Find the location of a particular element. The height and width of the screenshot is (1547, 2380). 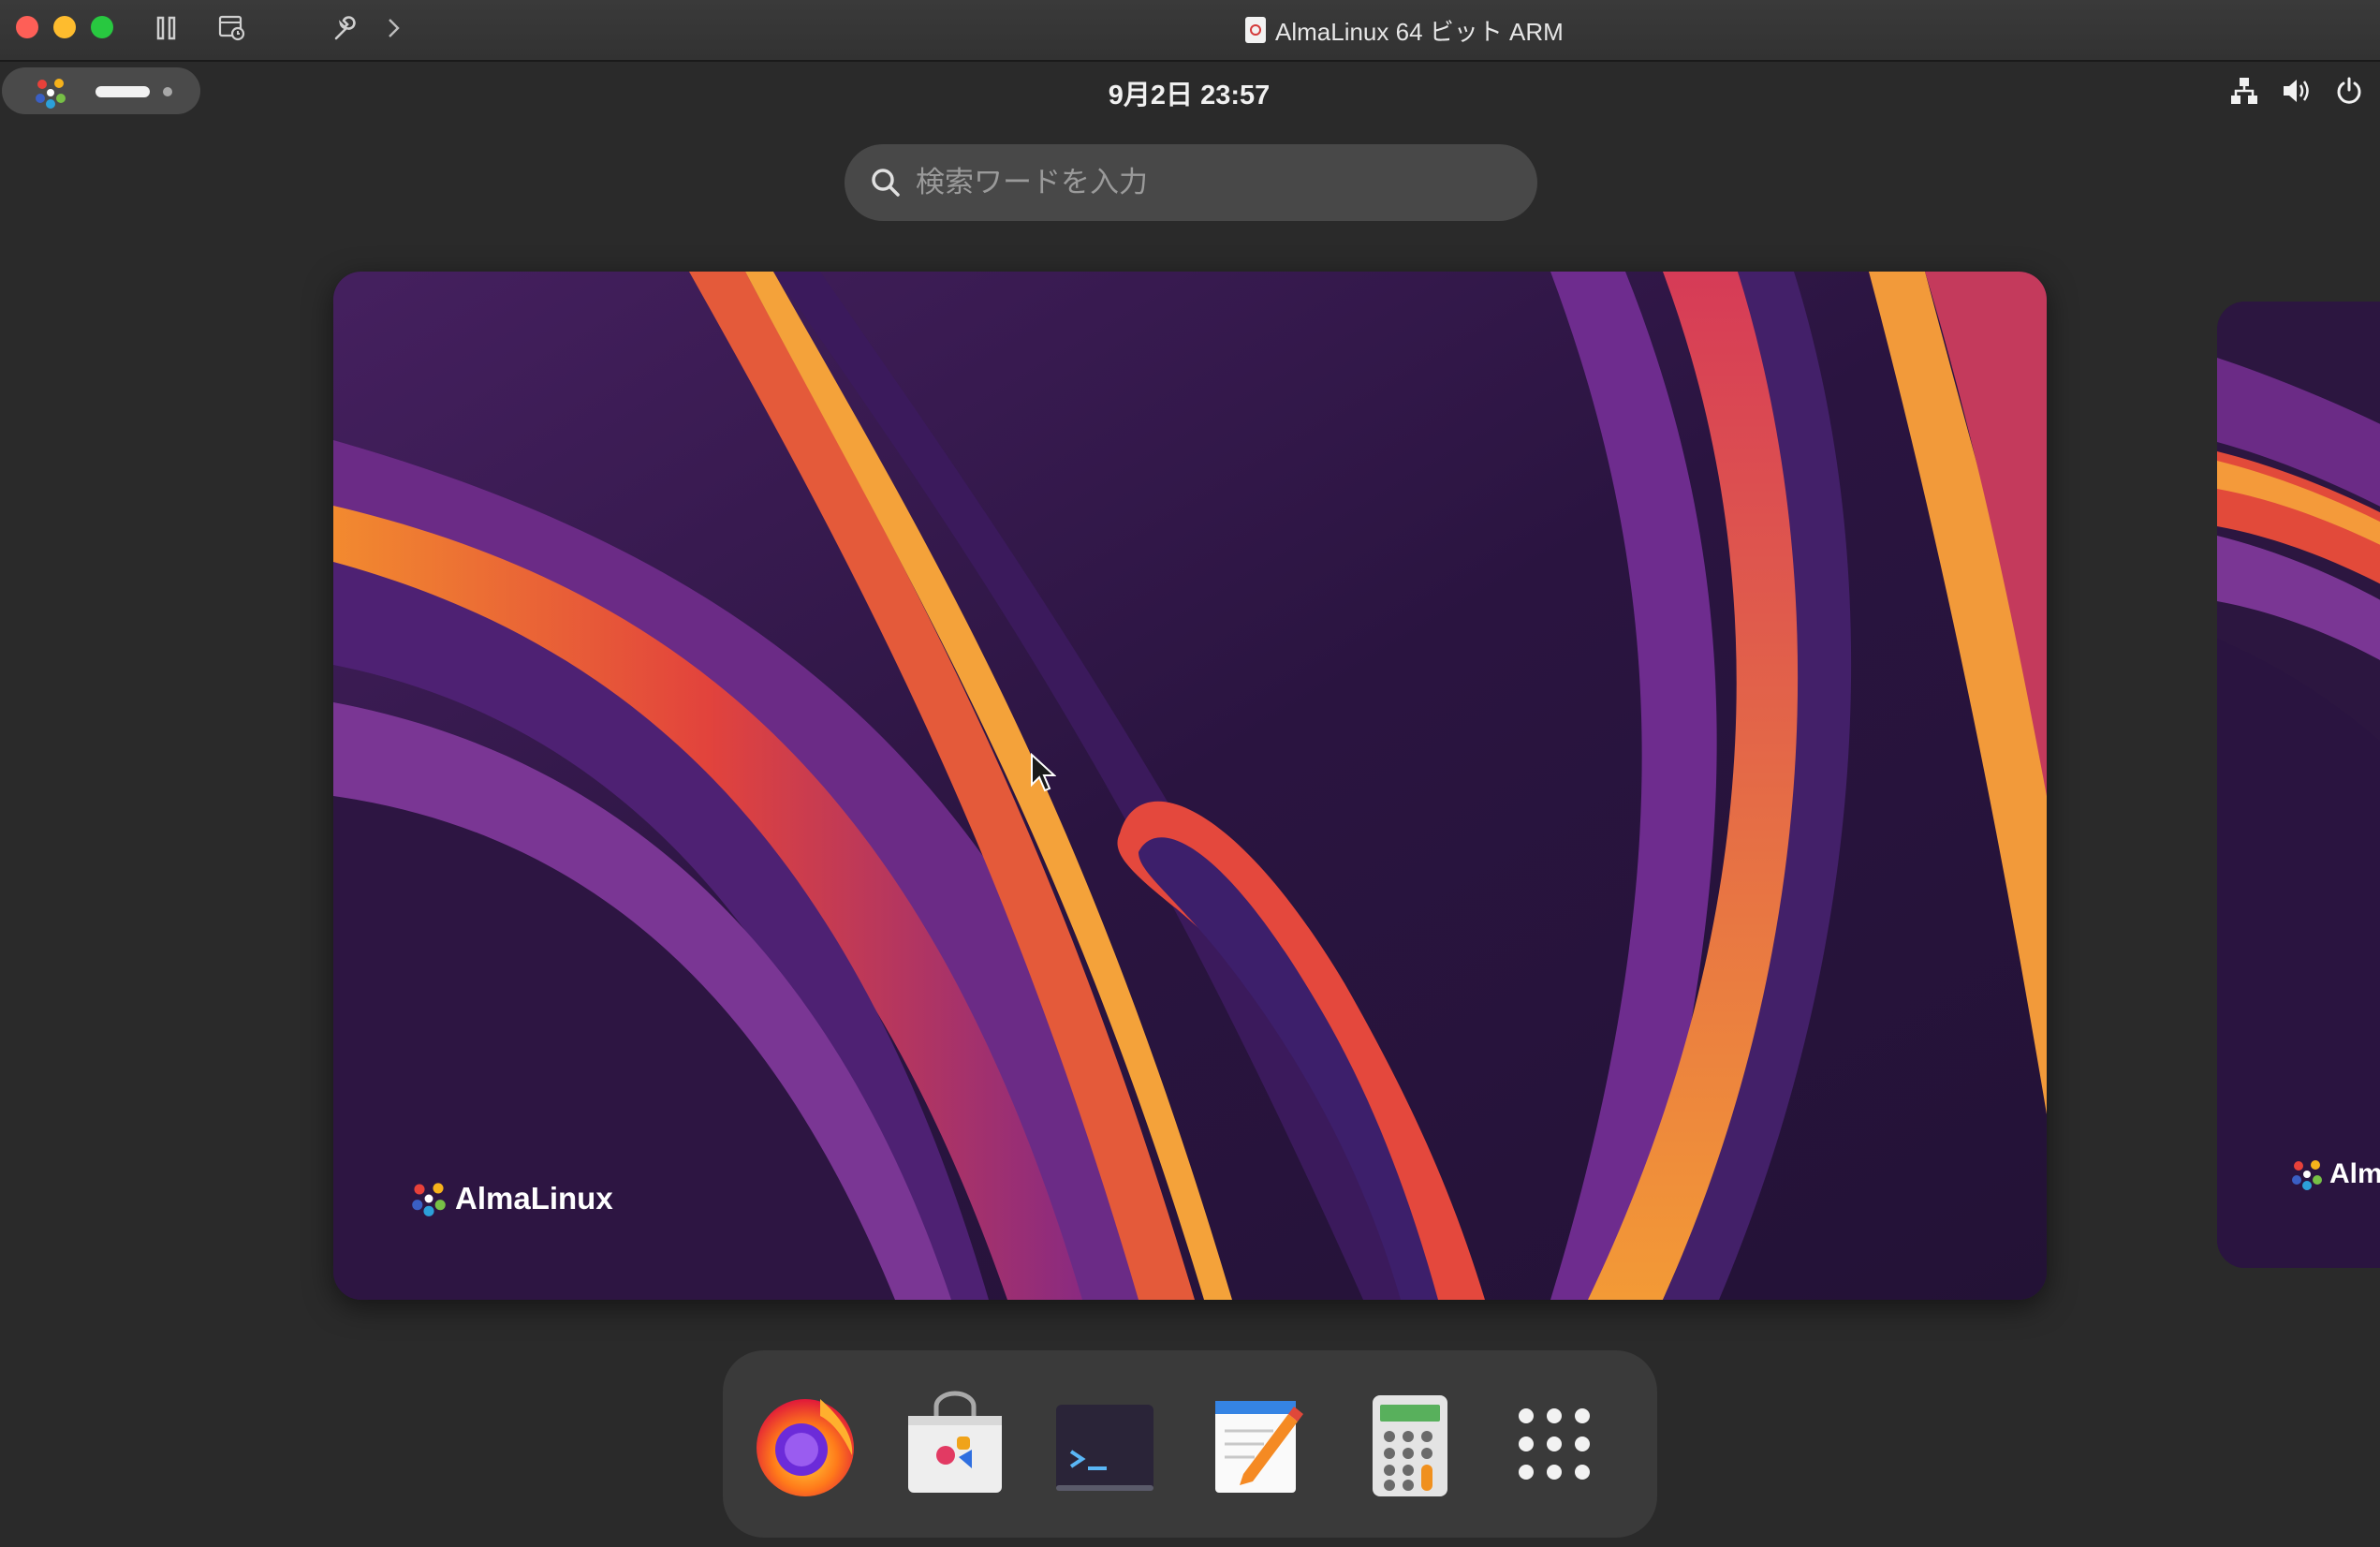

activities-button is located at coordinates (101, 90).